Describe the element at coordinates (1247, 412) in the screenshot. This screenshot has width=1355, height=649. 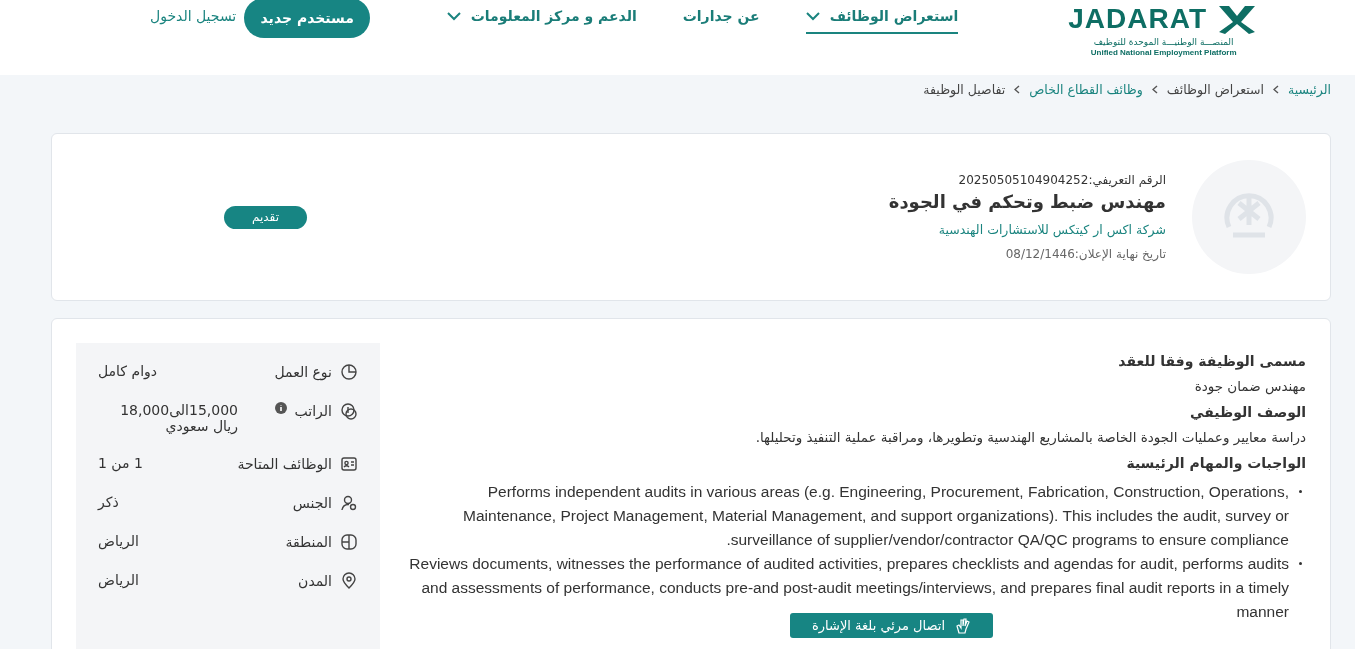
I see `section-heading: الوصف الوظيفي` at that location.